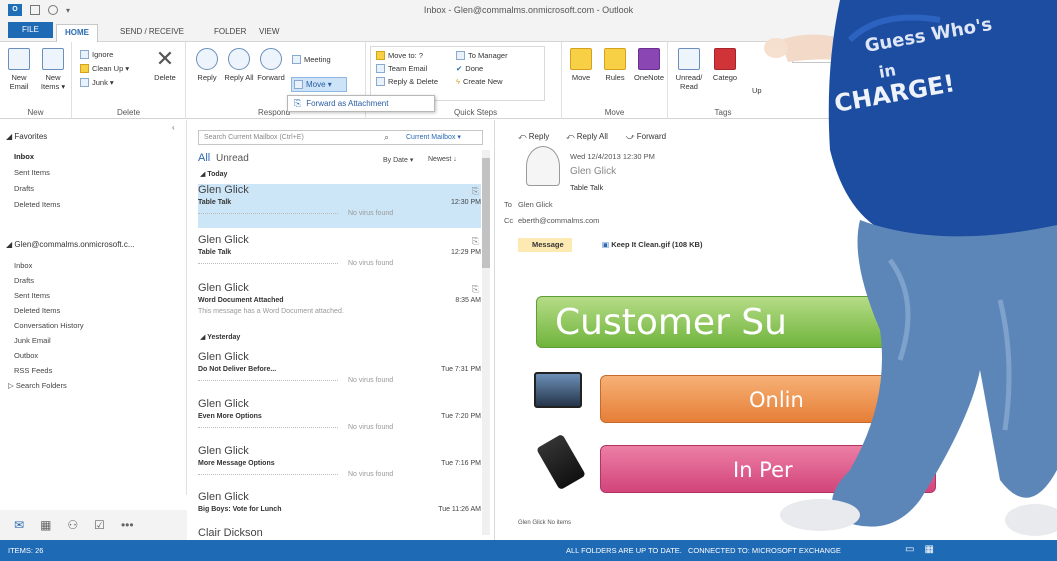  Describe the element at coordinates (96, 54) in the screenshot. I see `ignore-button: Ignore` at that location.